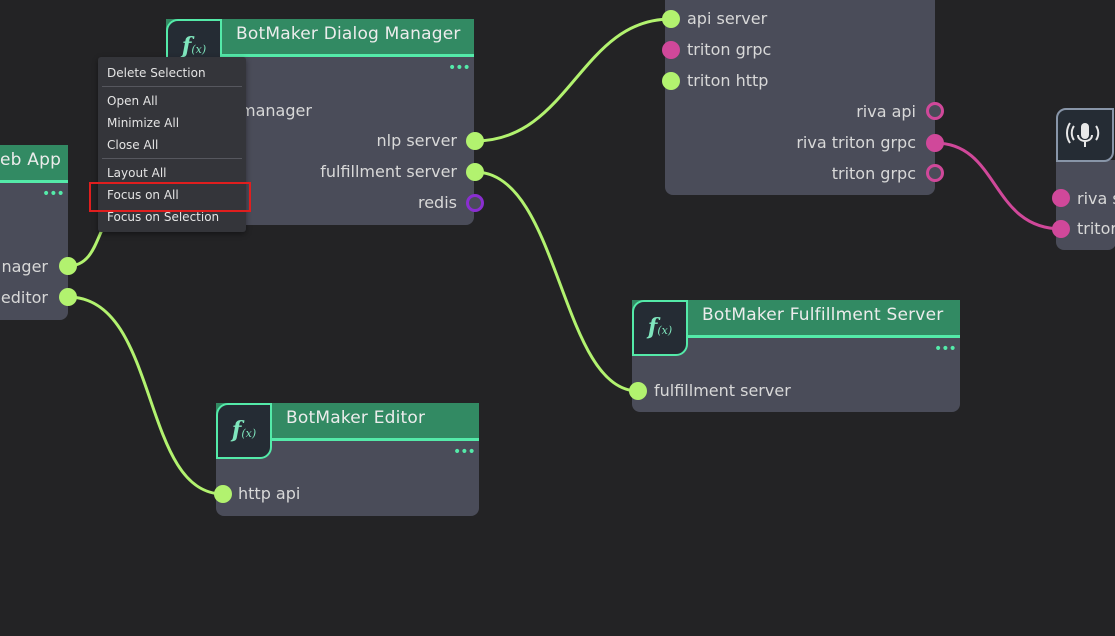 The width and height of the screenshot is (1115, 636). I want to click on fulfillment-server-in-pin, so click(638, 391).